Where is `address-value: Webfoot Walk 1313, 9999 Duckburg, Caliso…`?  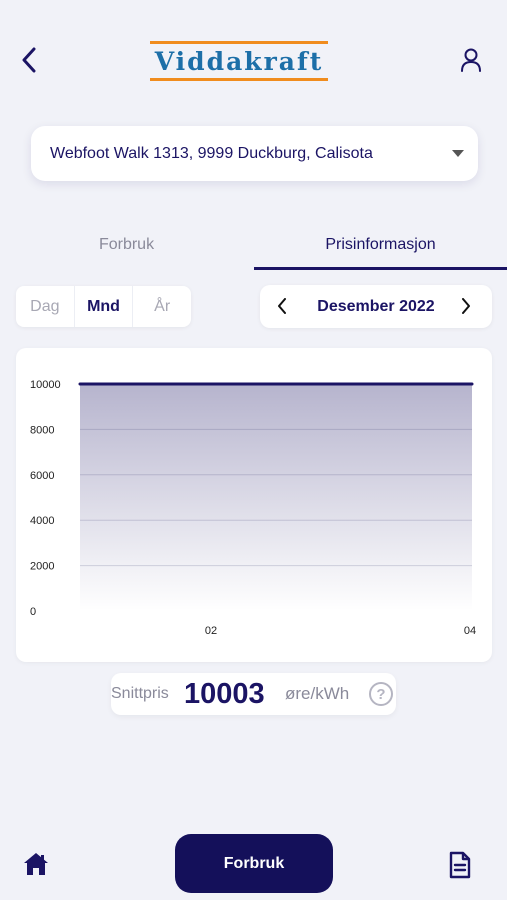 address-value: Webfoot Walk 1313, 9999 Duckburg, Caliso… is located at coordinates (211, 153).